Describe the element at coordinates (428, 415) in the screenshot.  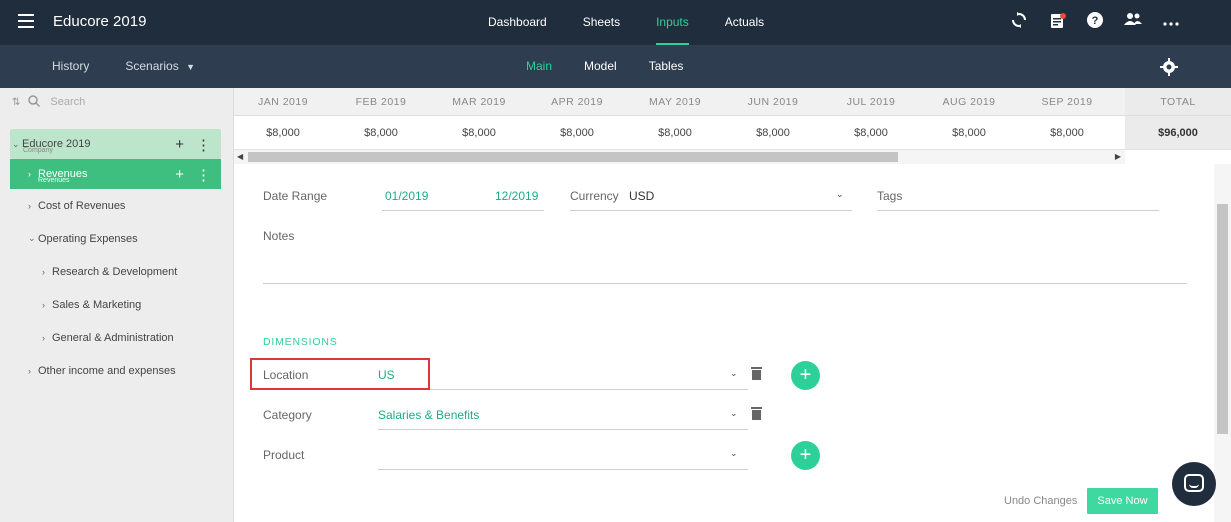
I see `category-select: Salaries & Benefits` at that location.